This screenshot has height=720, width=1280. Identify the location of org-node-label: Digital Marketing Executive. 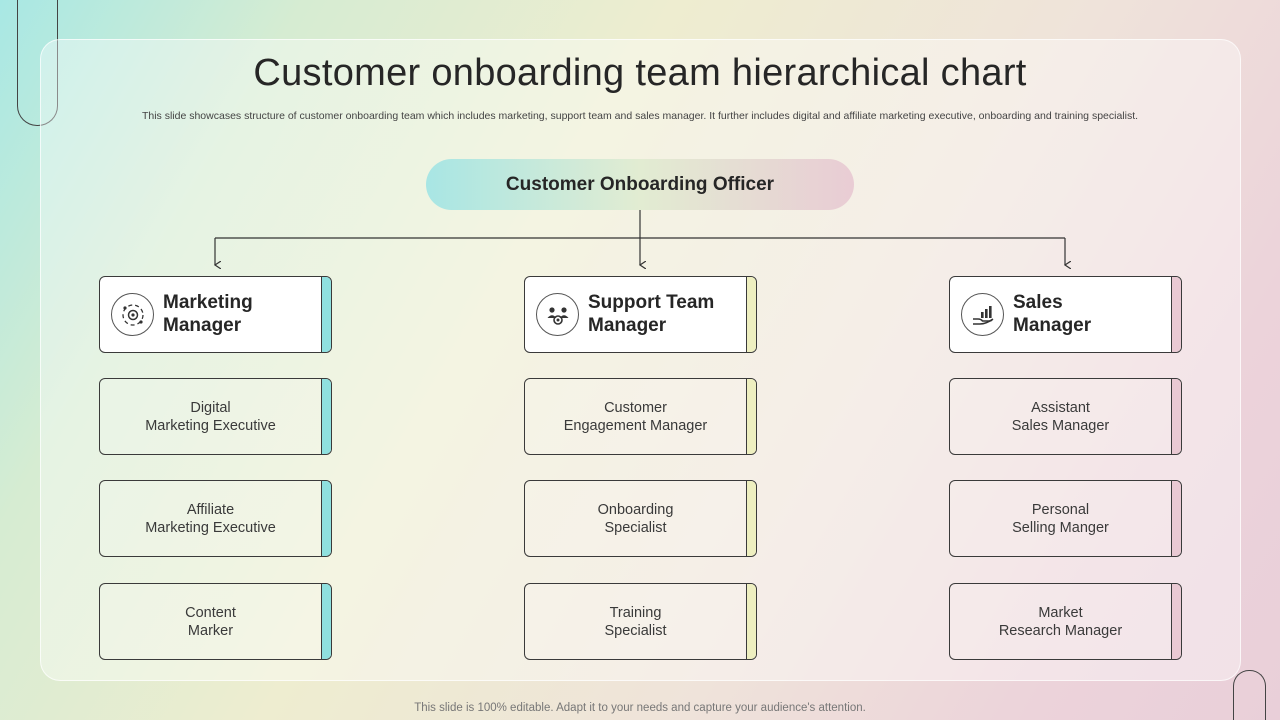
(210, 416).